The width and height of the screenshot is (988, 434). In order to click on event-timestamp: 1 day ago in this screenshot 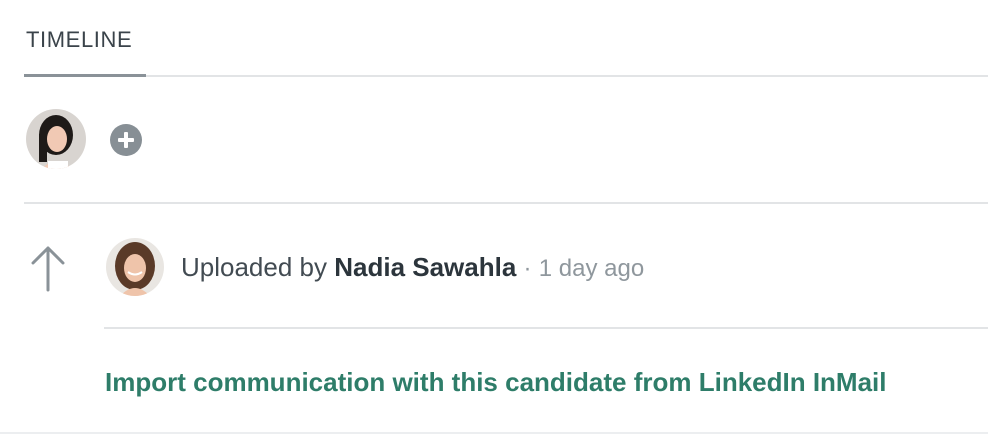, I will do `click(591, 268)`.